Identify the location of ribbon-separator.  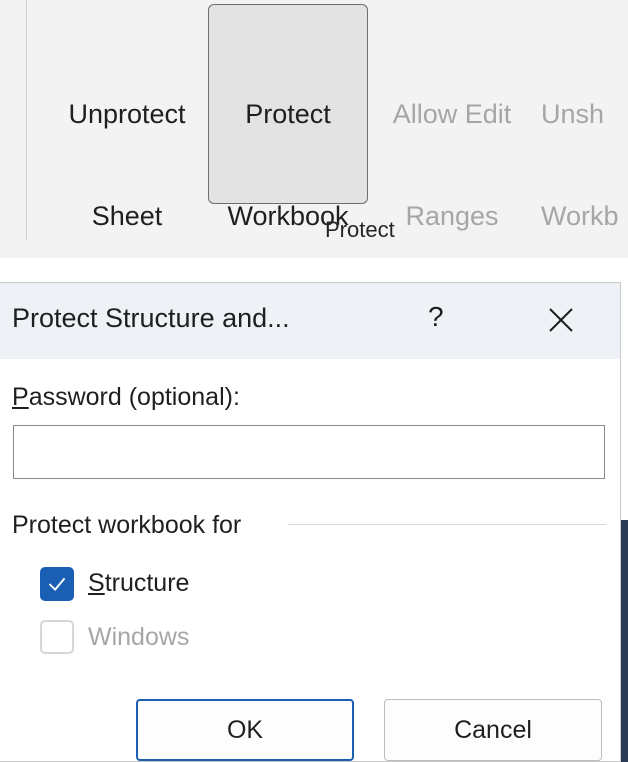
(26, 120).